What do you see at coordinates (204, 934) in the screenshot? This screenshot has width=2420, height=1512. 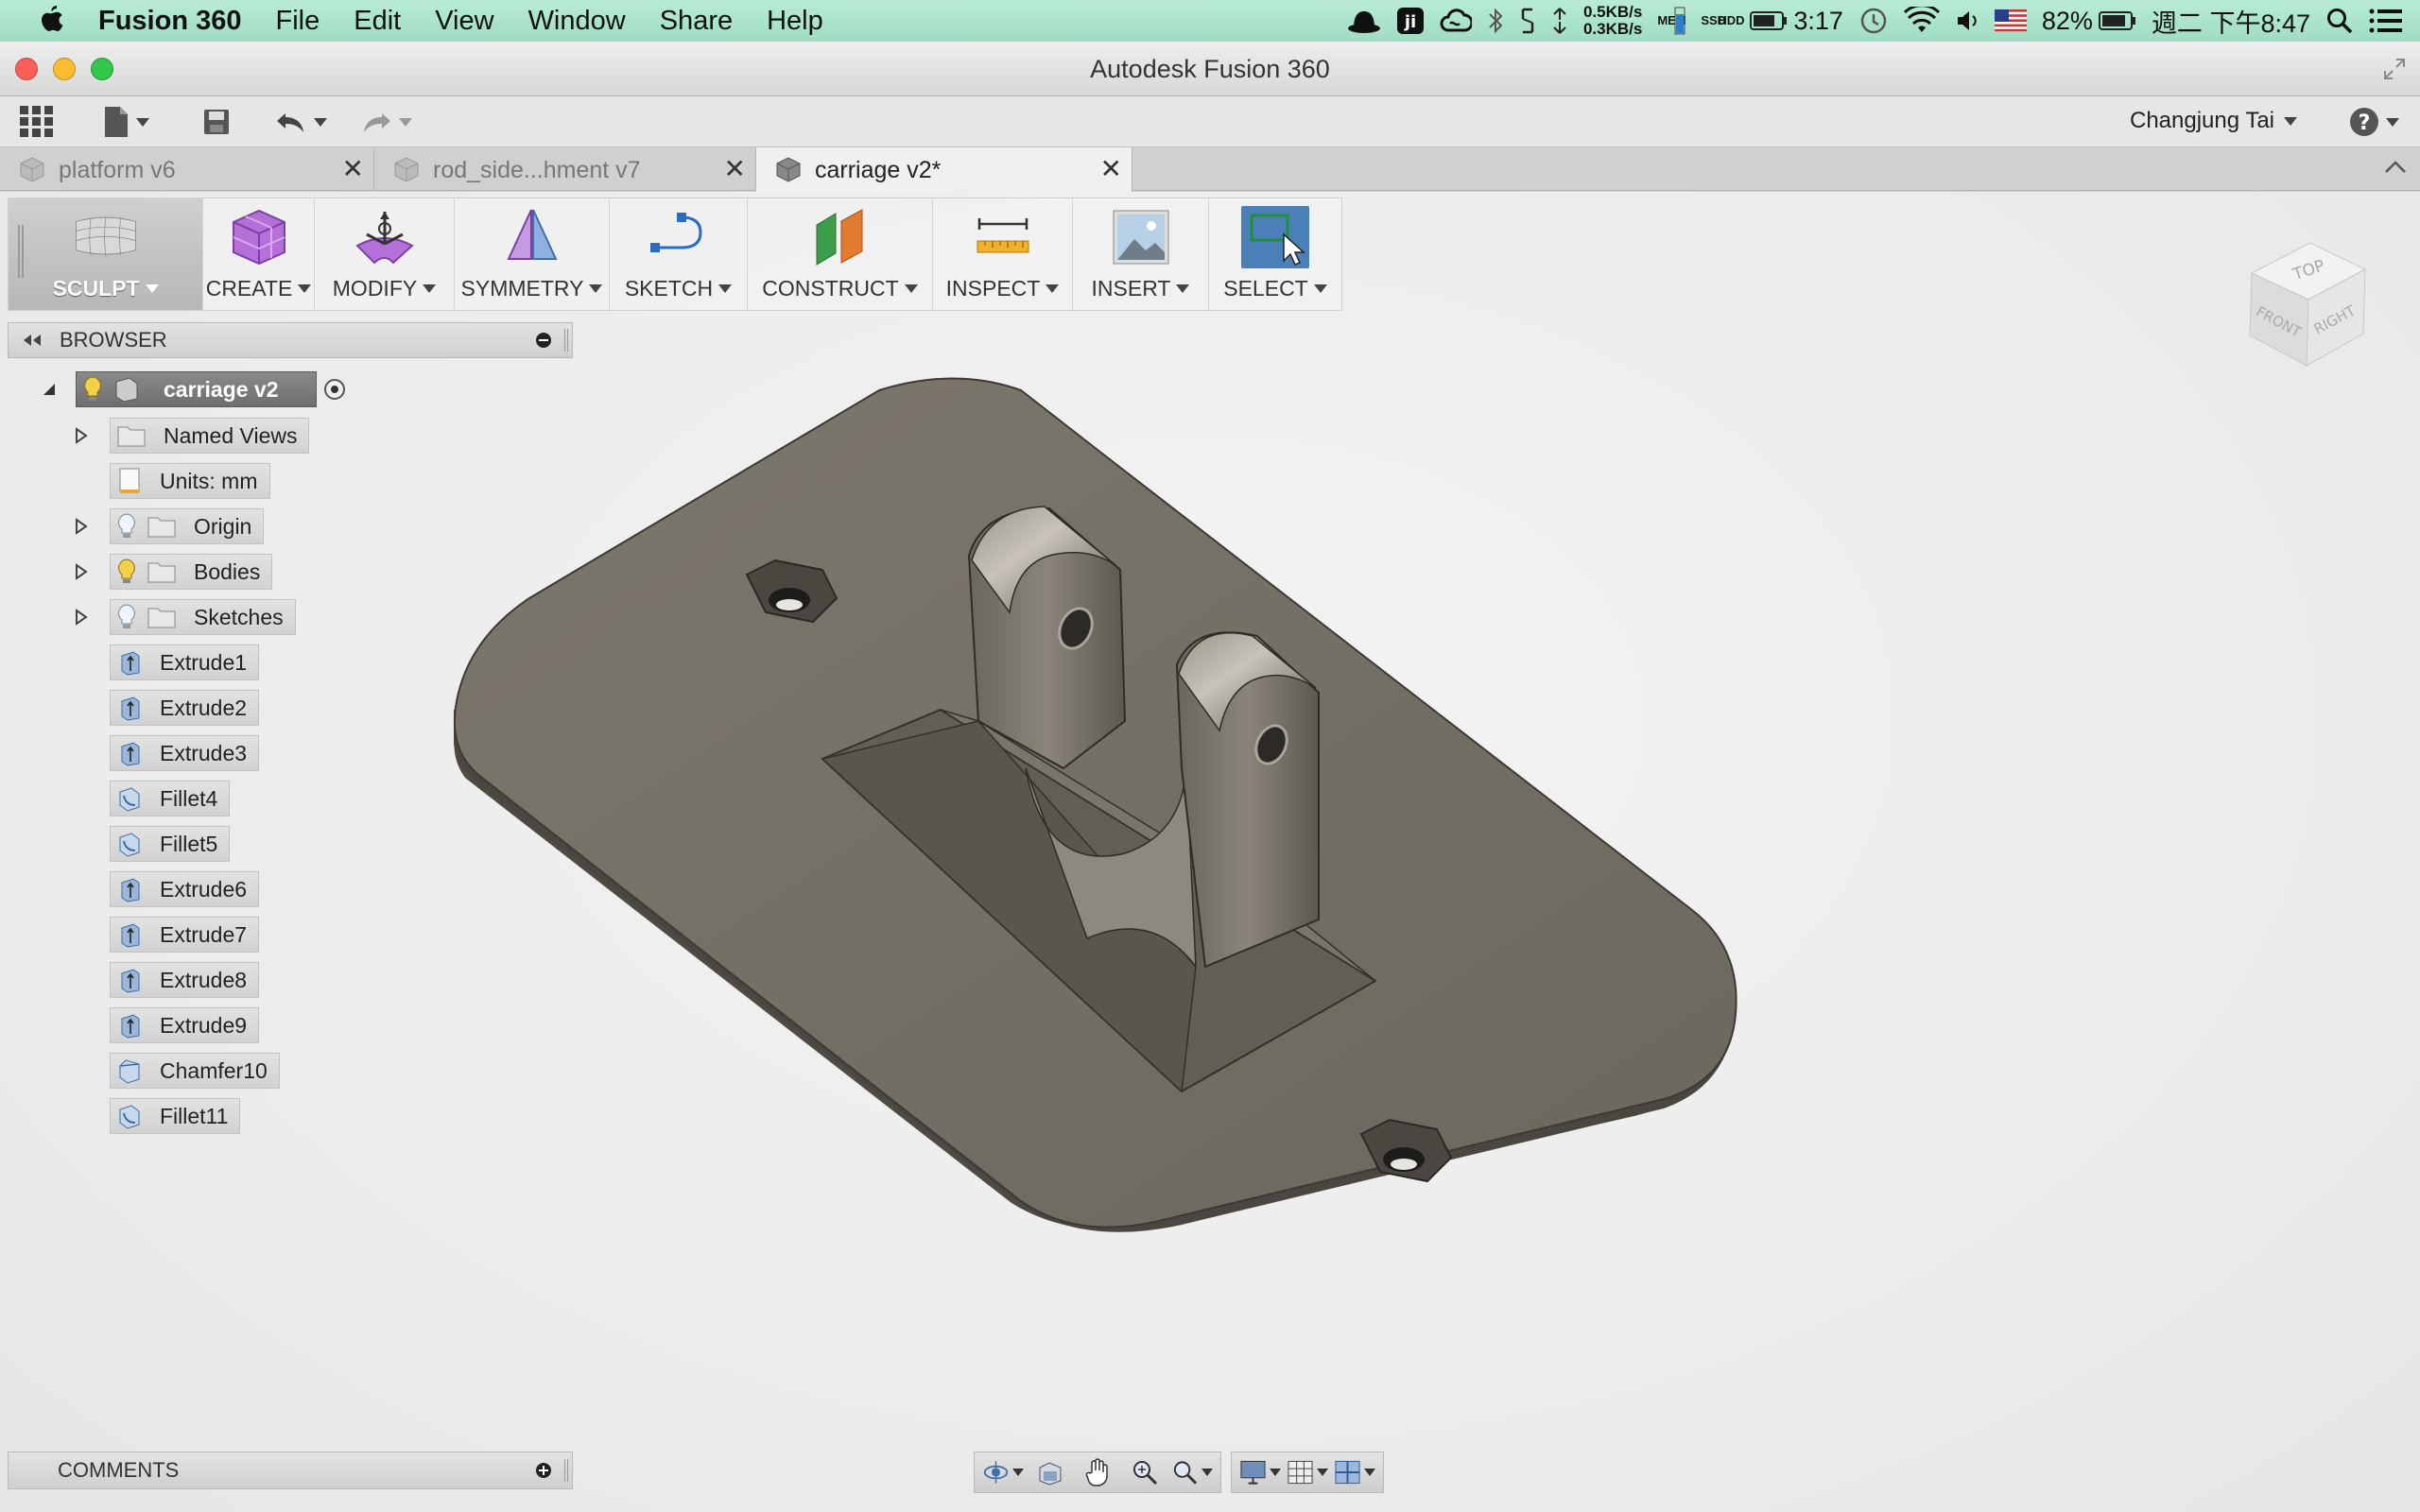 I see `feature-label: Extrude7` at bounding box center [204, 934].